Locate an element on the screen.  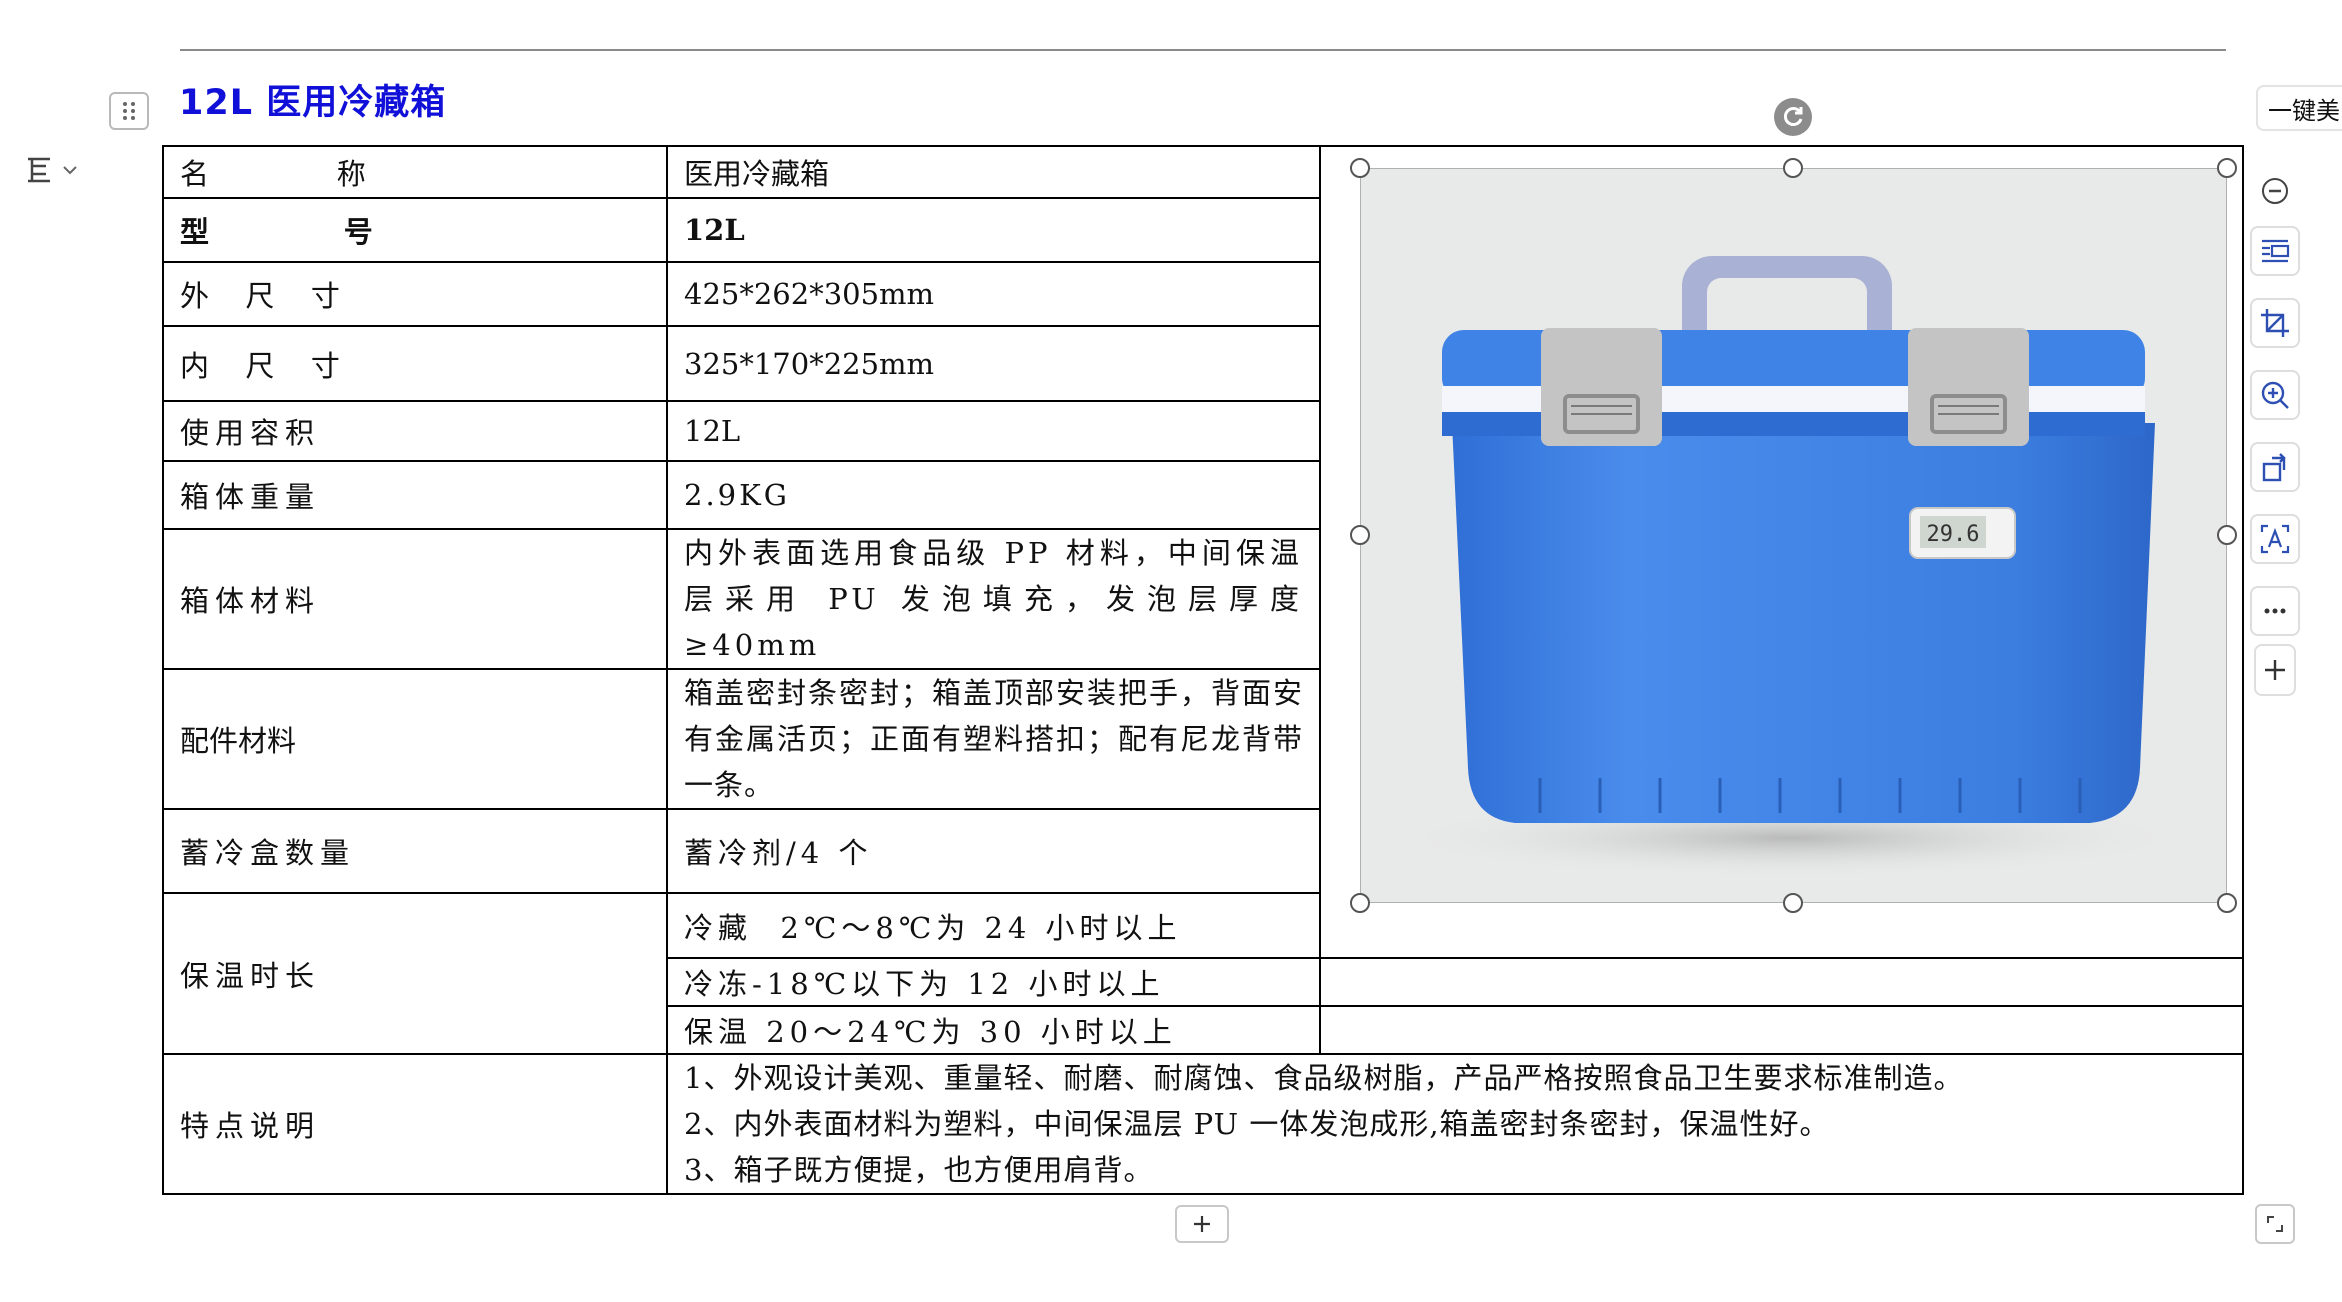
replace-image-button is located at coordinates (2275, 467).